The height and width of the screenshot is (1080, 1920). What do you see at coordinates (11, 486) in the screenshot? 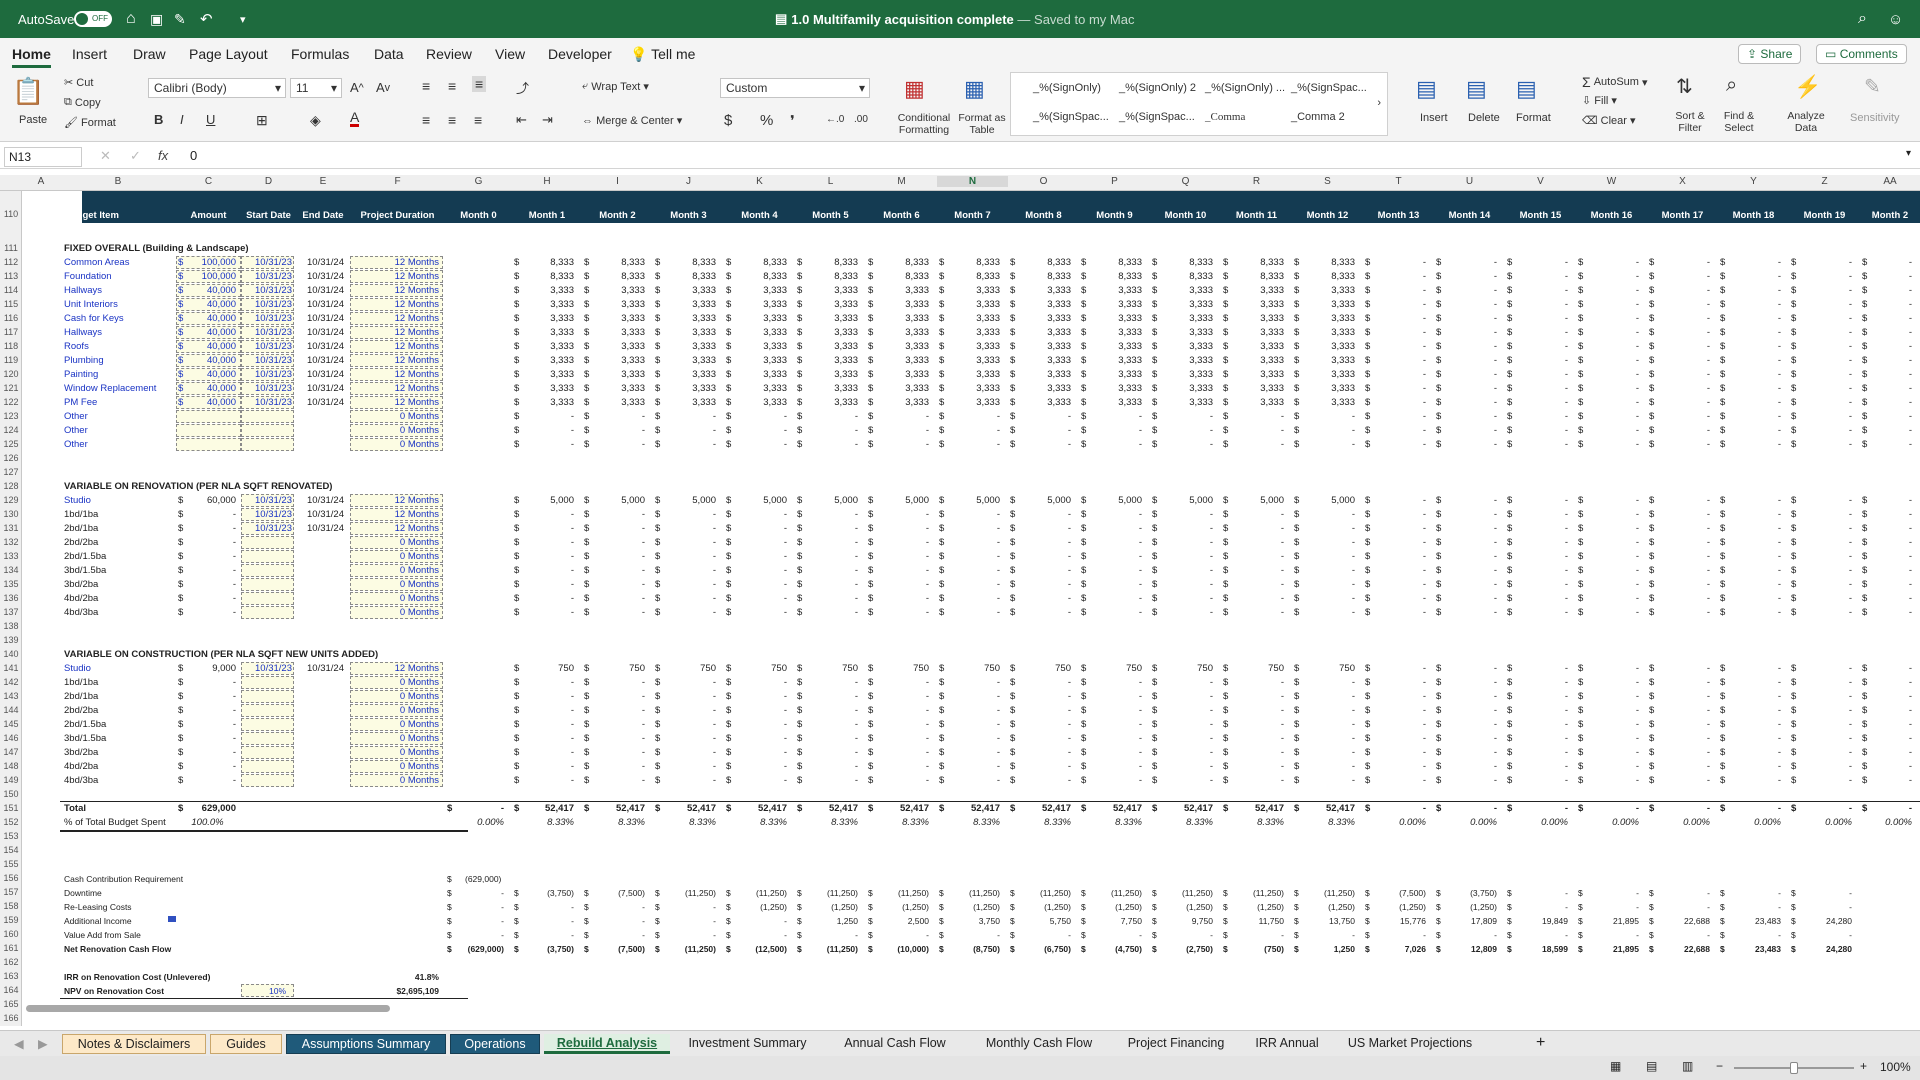
I see `row-number: 128` at bounding box center [11, 486].